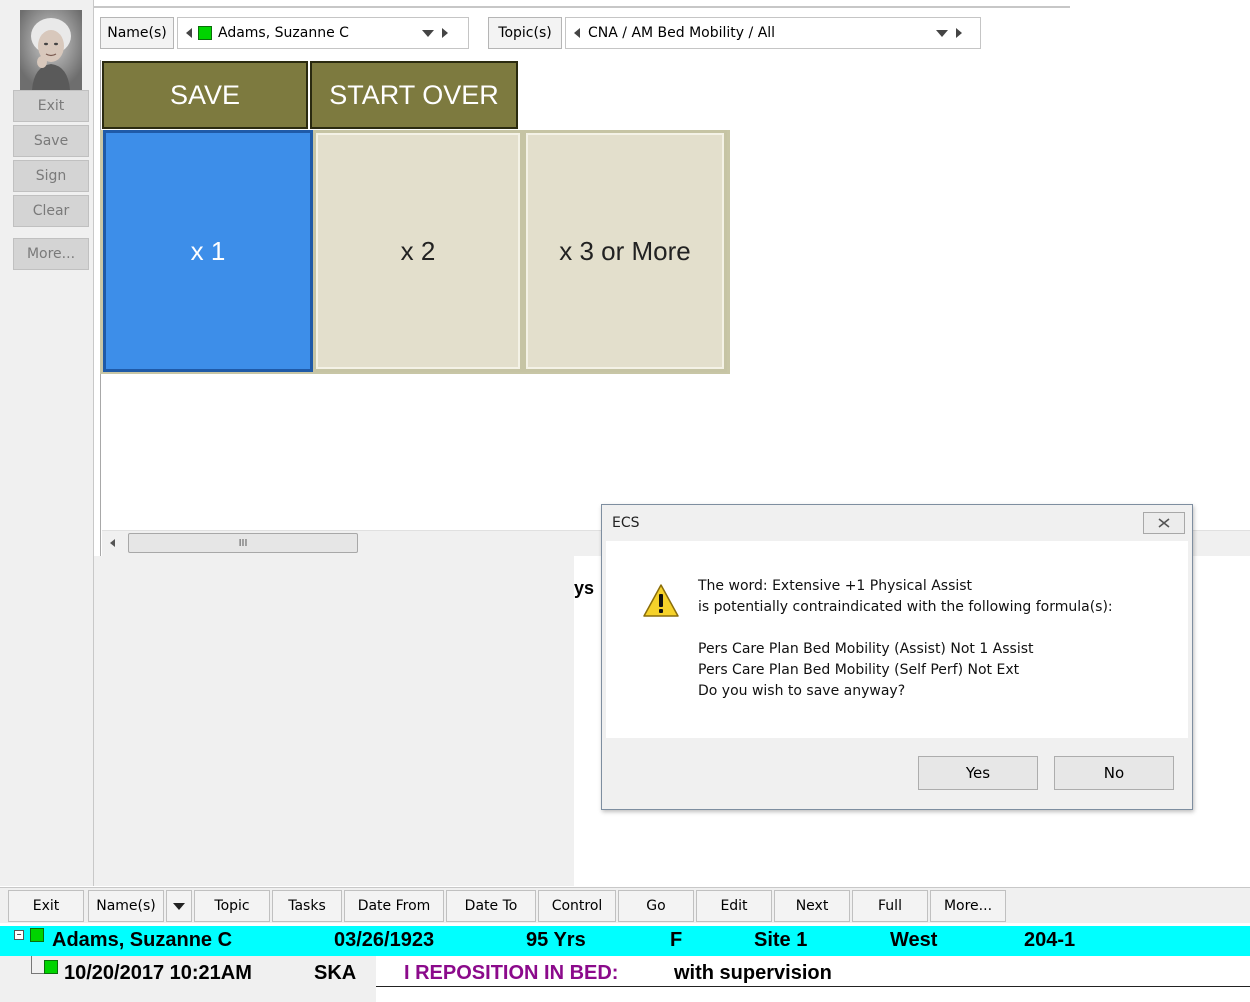  I want to click on resident-room: 204-1, so click(1050, 940).